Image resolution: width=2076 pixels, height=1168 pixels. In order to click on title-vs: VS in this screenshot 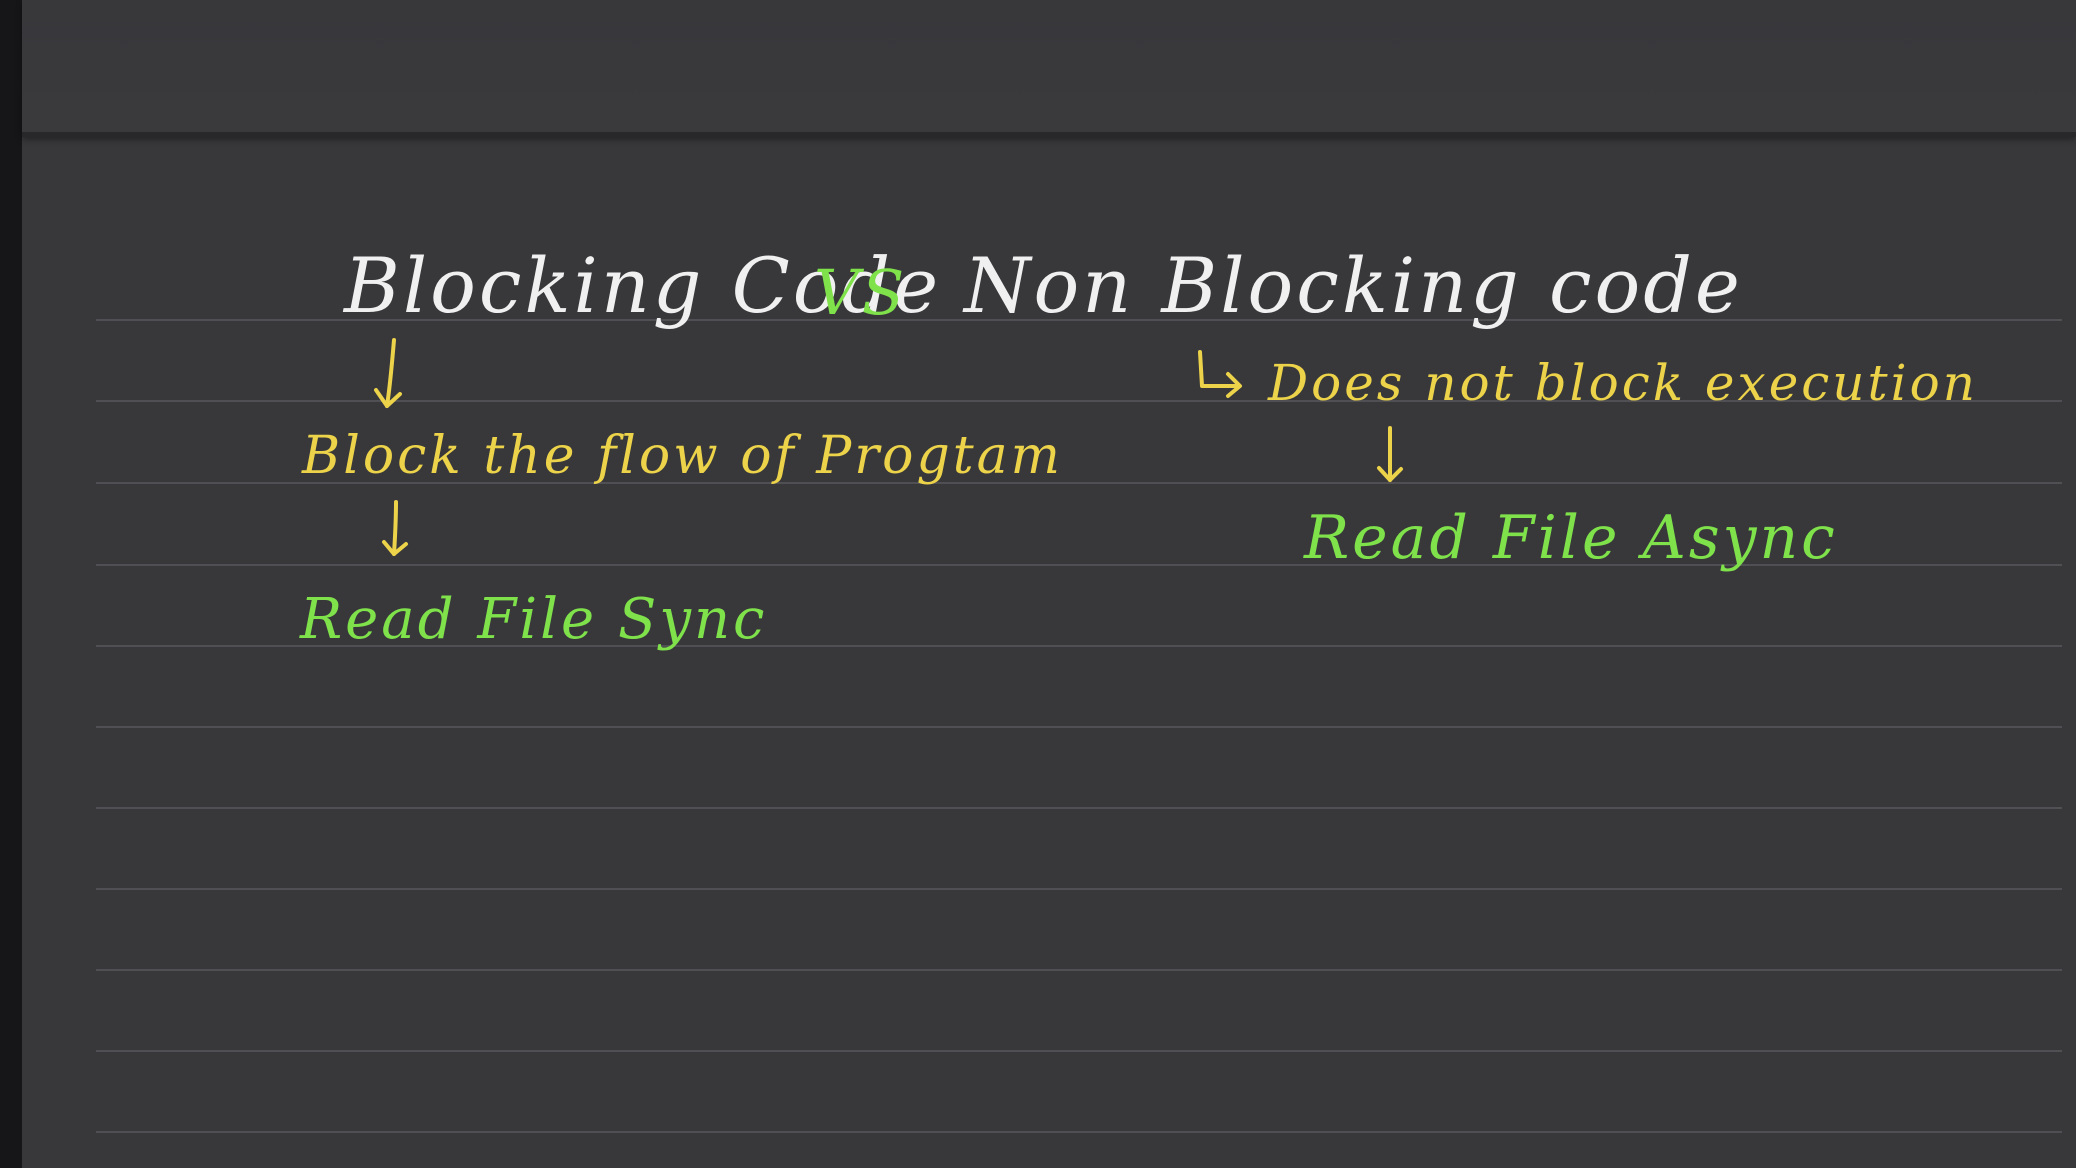, I will do `click(861, 292)`.